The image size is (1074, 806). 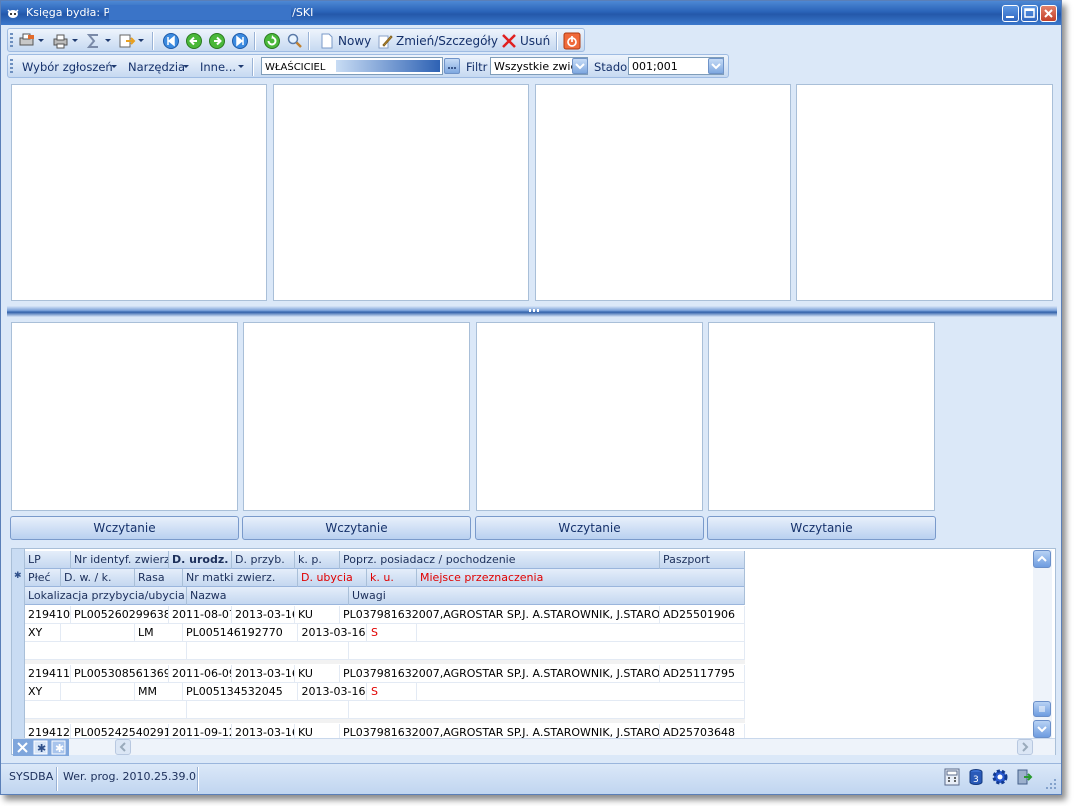 What do you see at coordinates (200, 560) in the screenshot?
I see `col-birth-date: D. urodz.` at bounding box center [200, 560].